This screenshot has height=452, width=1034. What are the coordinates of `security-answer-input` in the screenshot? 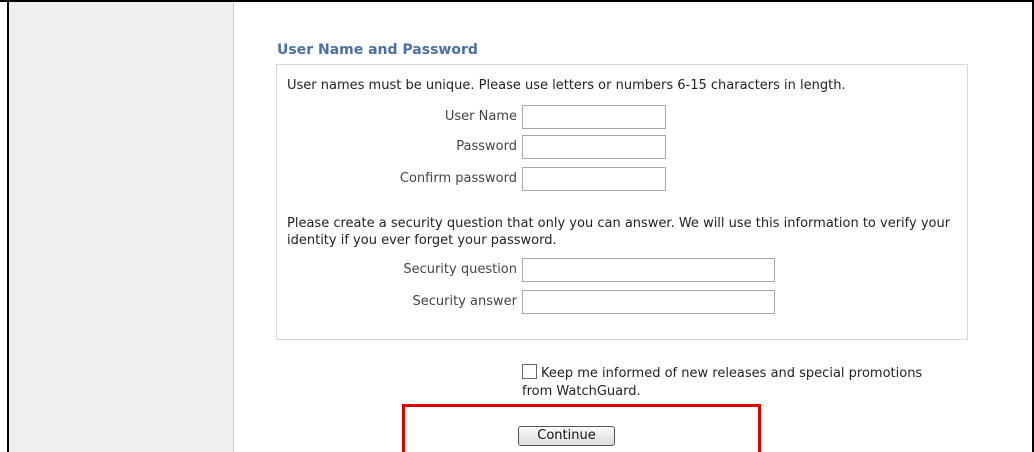 It's located at (648, 302).